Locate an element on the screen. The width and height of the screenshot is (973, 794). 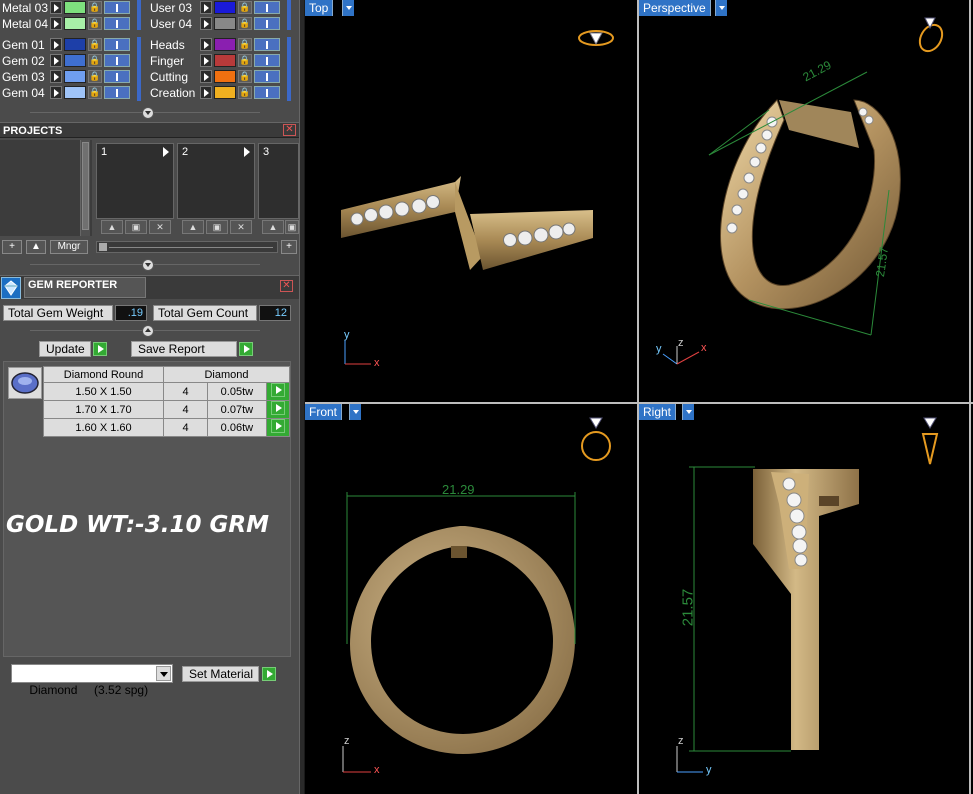
projects-slider is located at coordinates (187, 247).